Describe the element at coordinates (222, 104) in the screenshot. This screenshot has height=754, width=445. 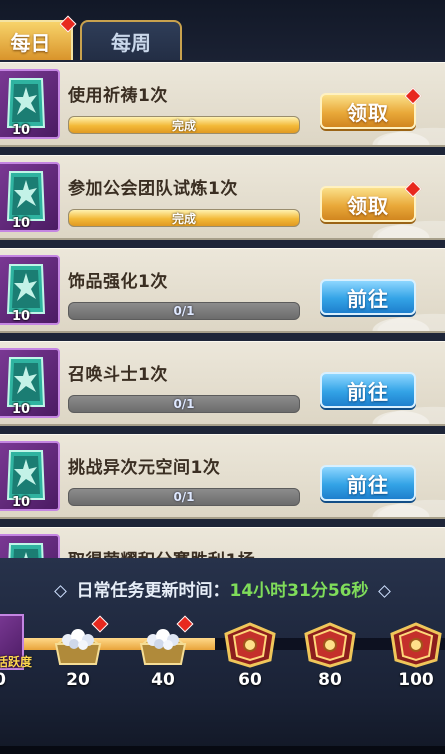
I see `task-card: 10 使用祈祷1次 完成 领取` at that location.